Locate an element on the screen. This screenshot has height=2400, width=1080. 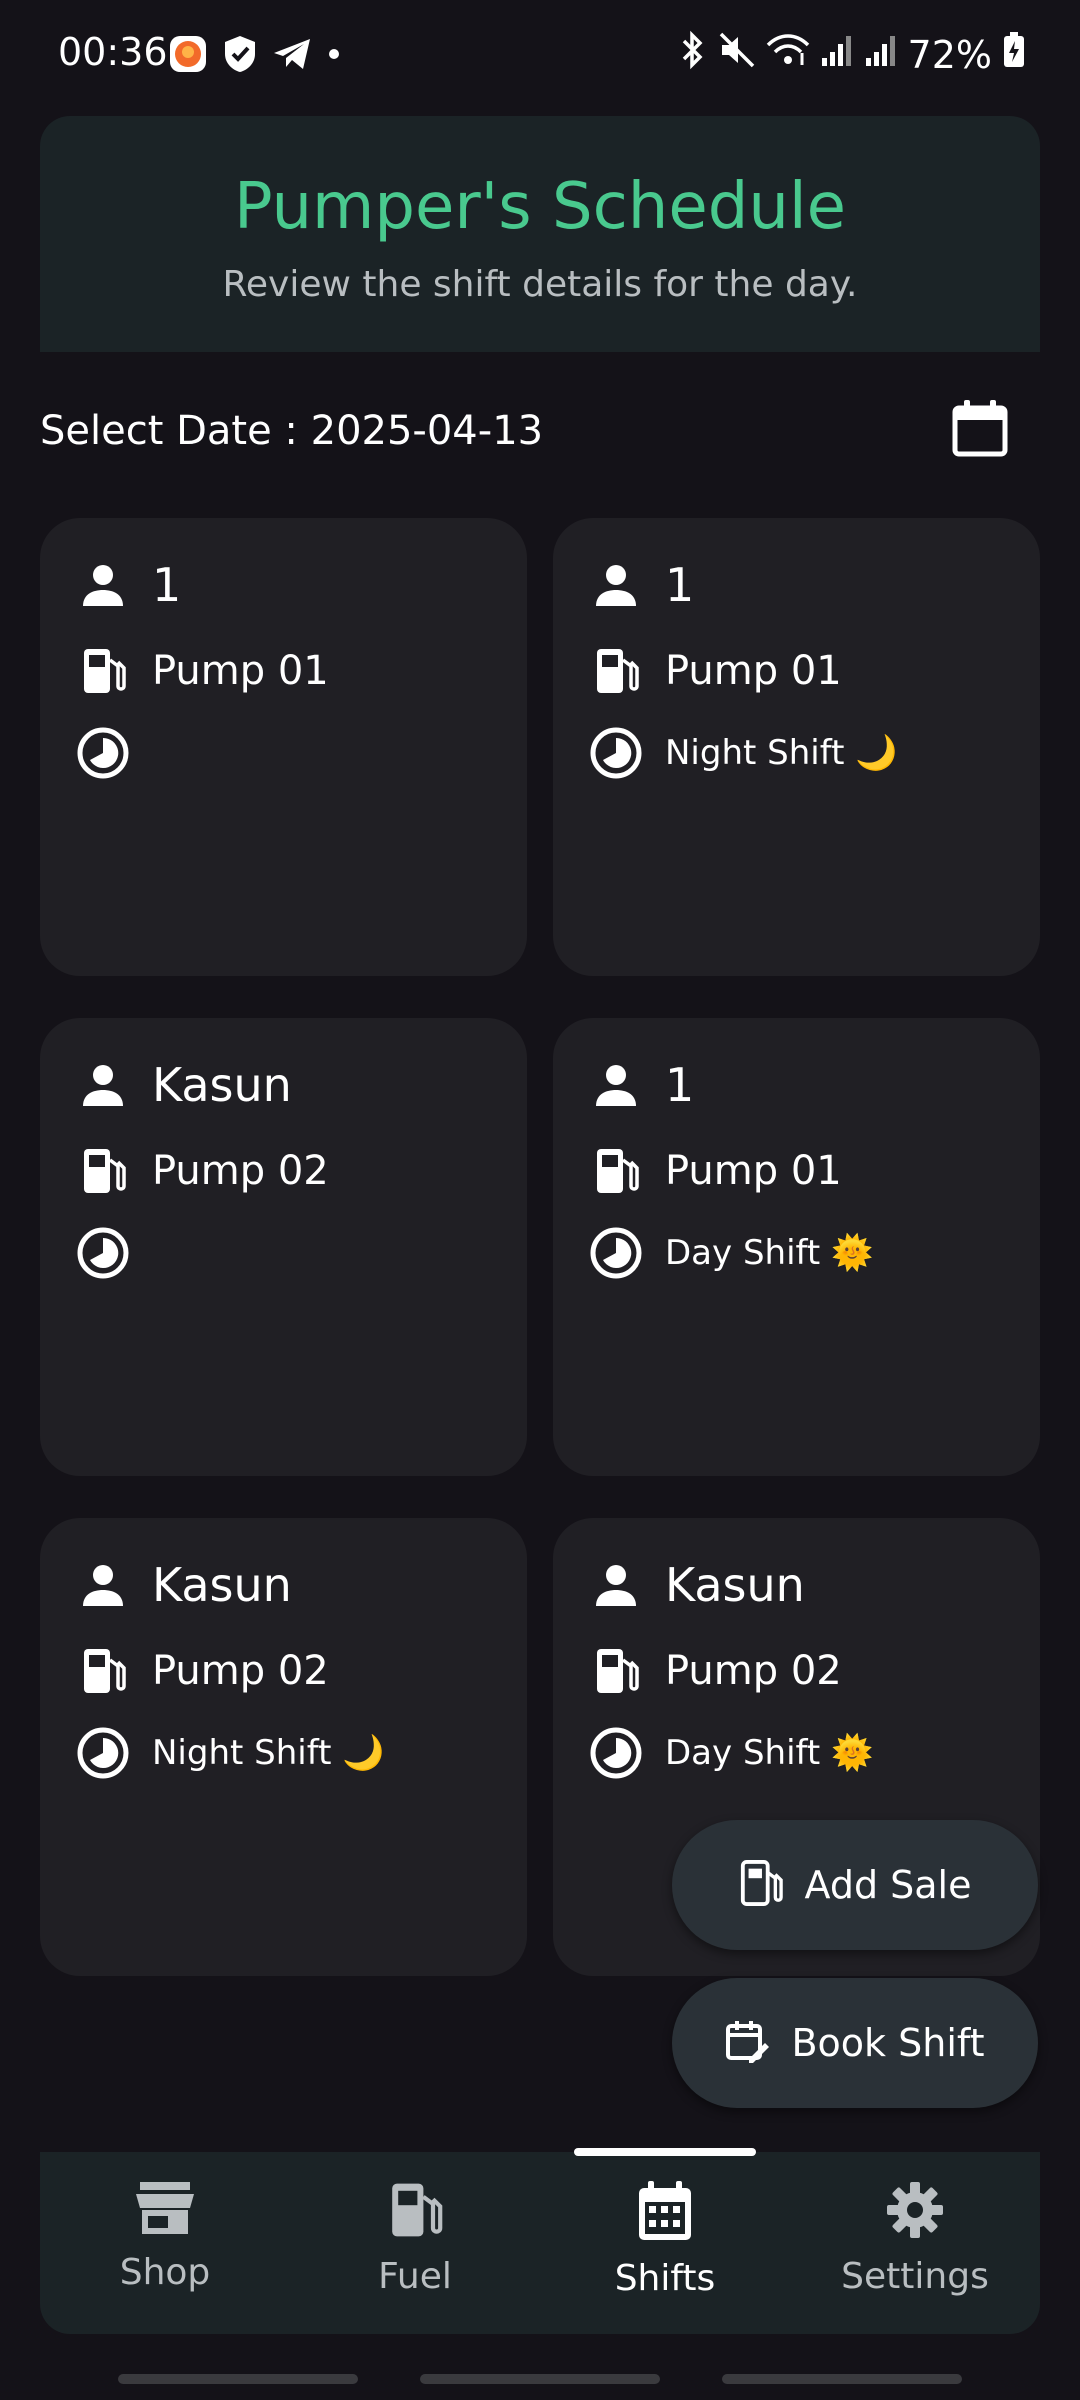
shift-card: 1 Pump 01 is located at coordinates (283, 747).